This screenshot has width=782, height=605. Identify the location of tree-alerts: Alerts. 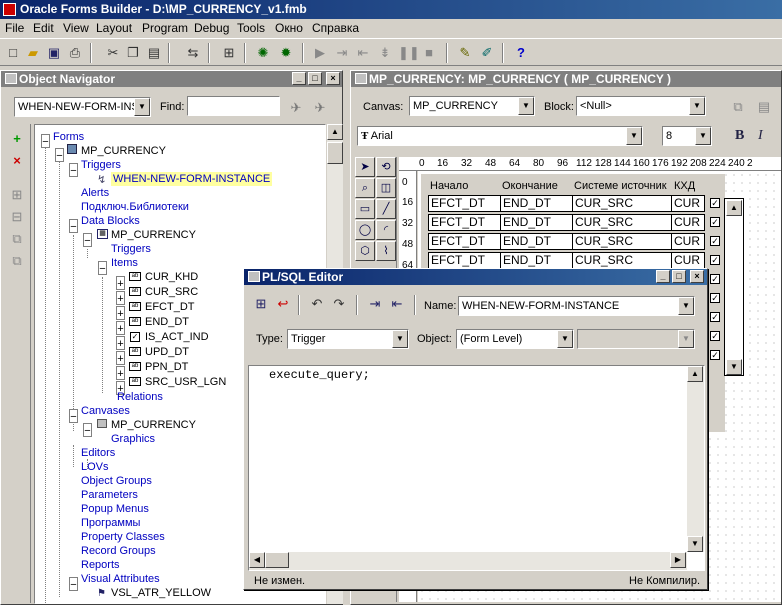
(95, 193).